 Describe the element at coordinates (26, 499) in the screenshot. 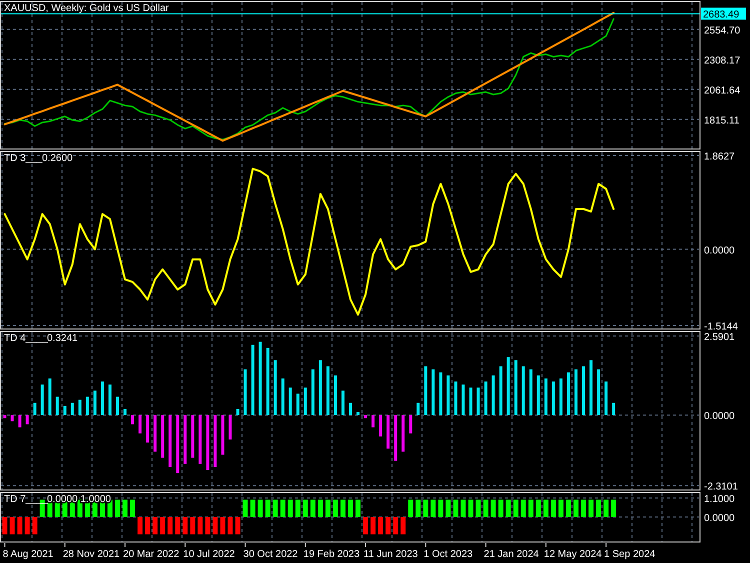

I see `indicator-title: TD 7____` at that location.